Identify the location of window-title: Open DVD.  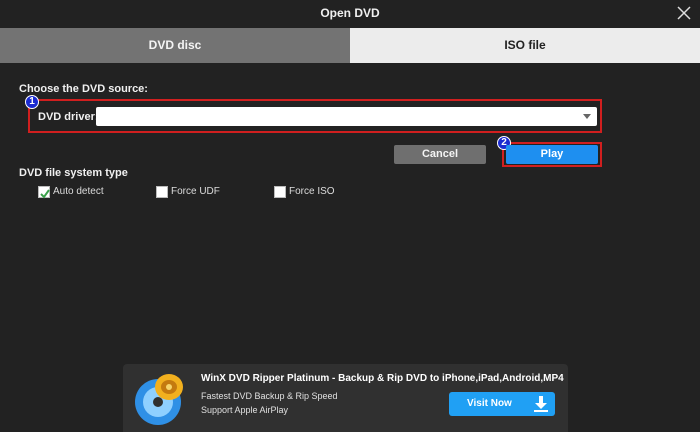
(350, 13).